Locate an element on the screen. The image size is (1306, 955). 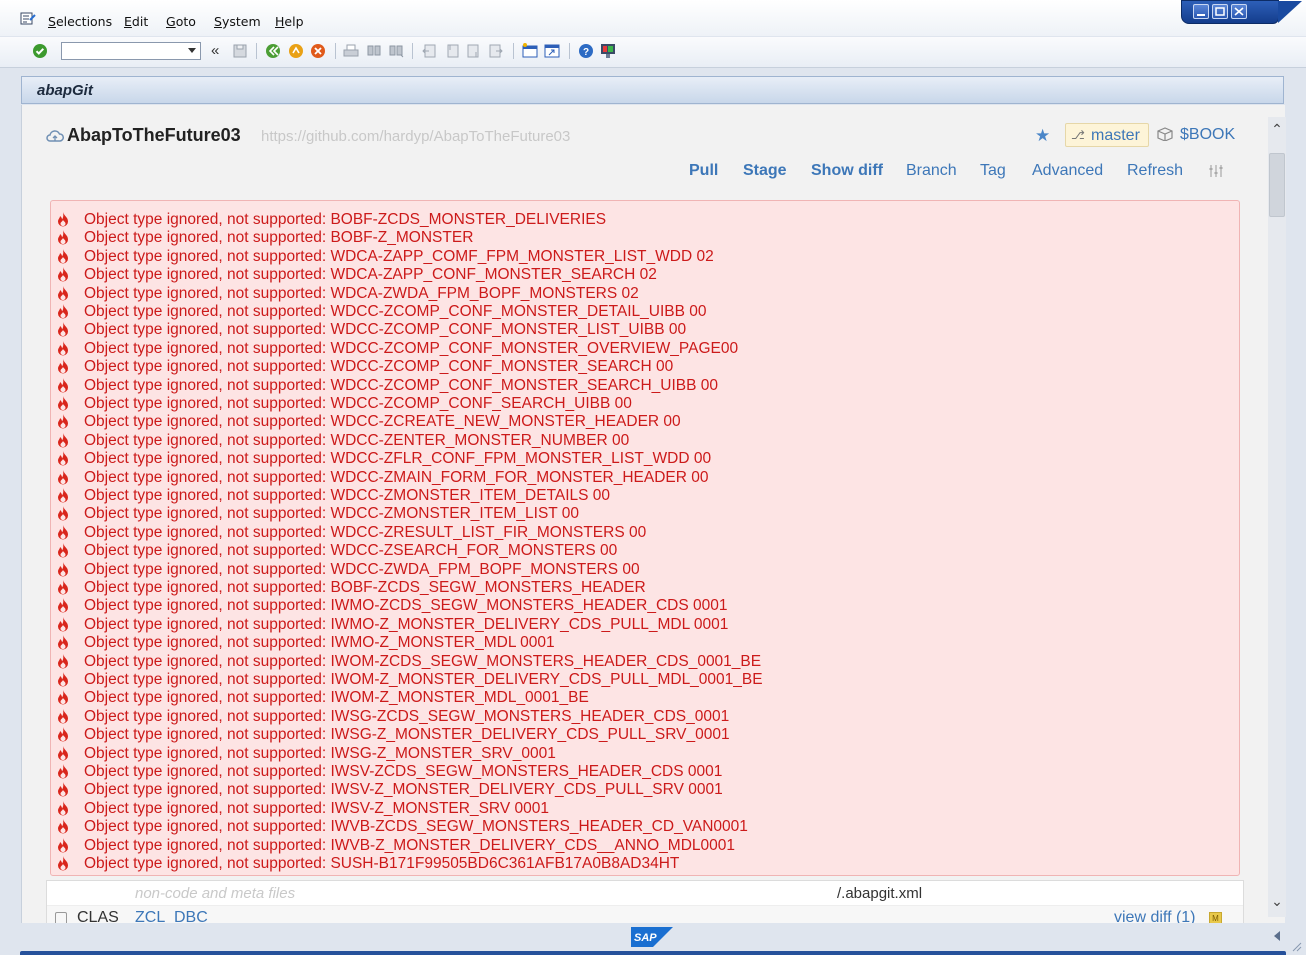
window-controls is located at coordinates (1241, 12).